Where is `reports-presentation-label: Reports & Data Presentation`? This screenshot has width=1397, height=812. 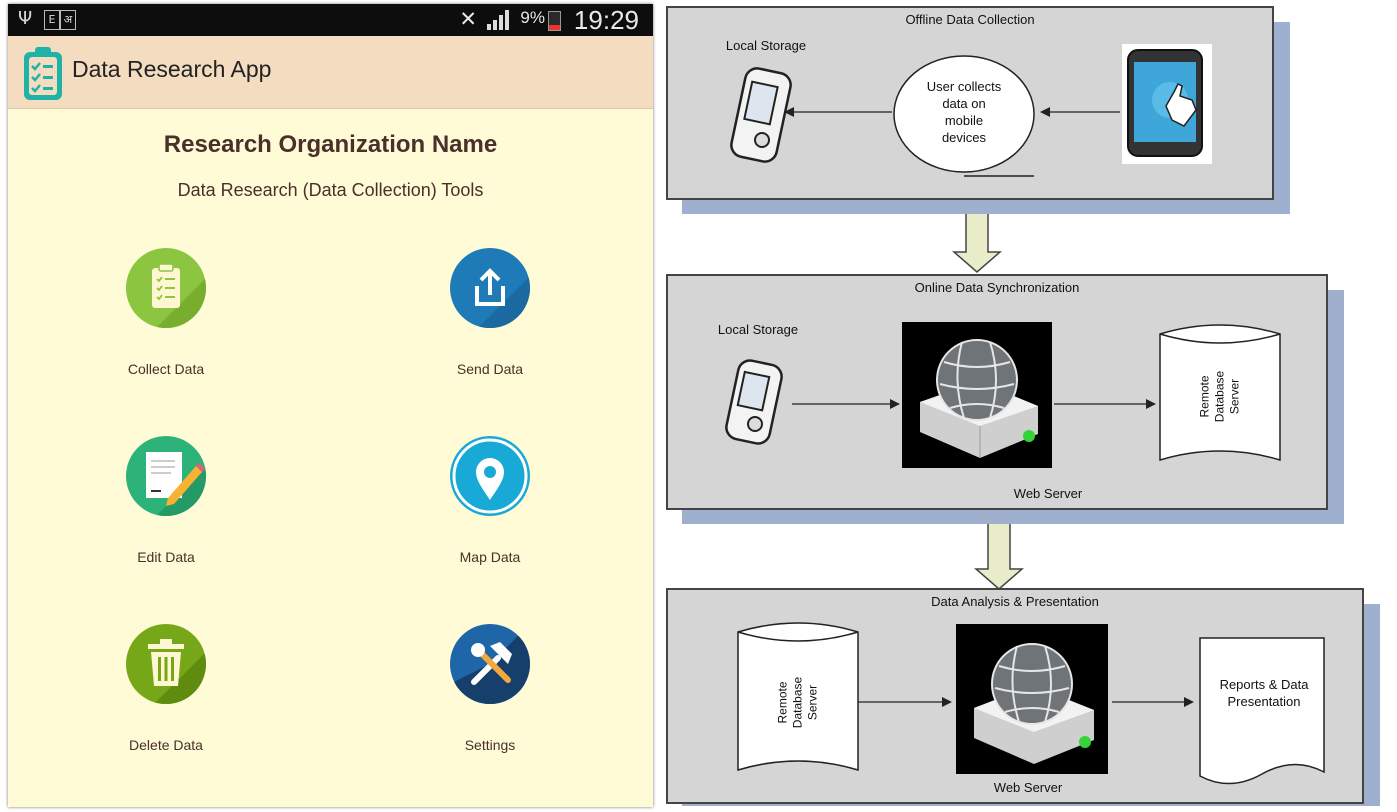
reports-presentation-label: Reports & Data Presentation is located at coordinates (1264, 693).